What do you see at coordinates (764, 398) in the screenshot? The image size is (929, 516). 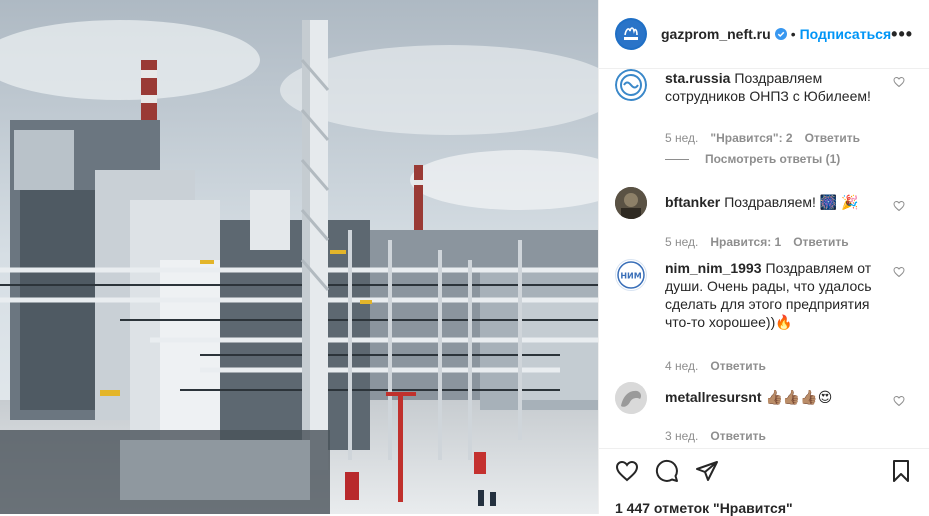 I see `comment-item: metallresursnt 👍🏽👍🏽👍🏽😍` at bounding box center [764, 398].